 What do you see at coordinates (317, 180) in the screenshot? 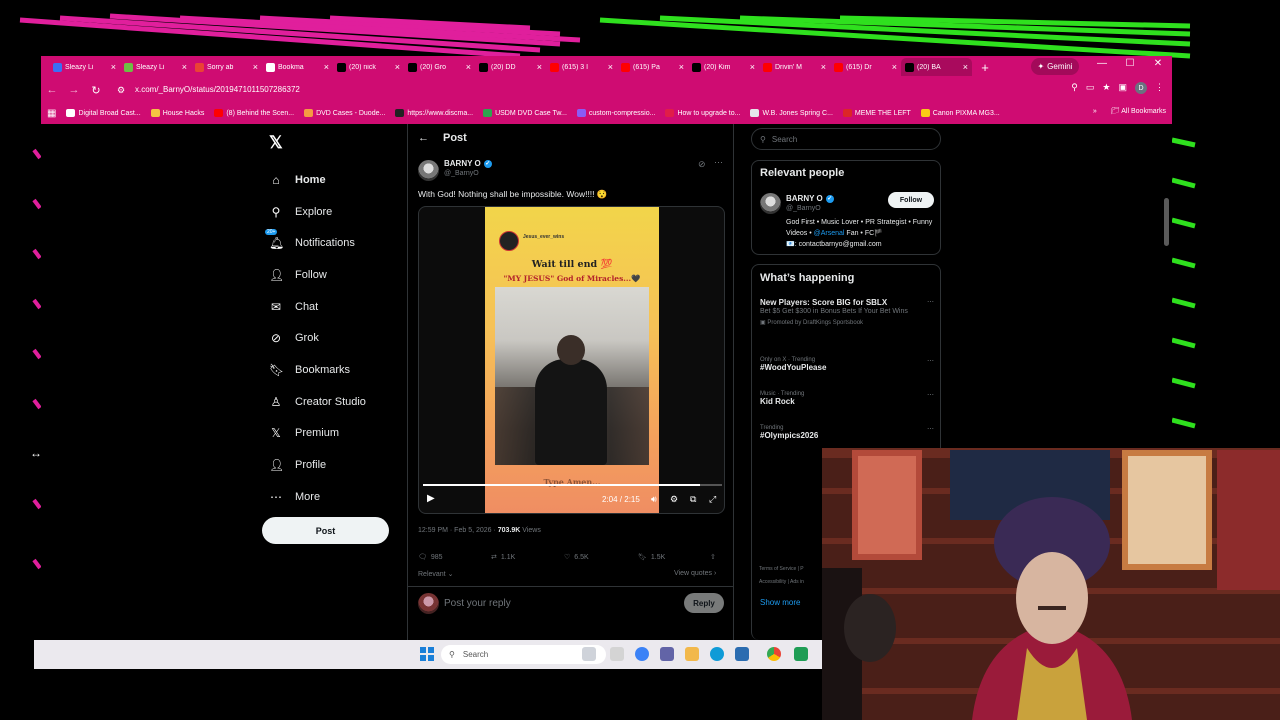
I see `nav-item-home: ⌂ Home` at bounding box center [317, 180].